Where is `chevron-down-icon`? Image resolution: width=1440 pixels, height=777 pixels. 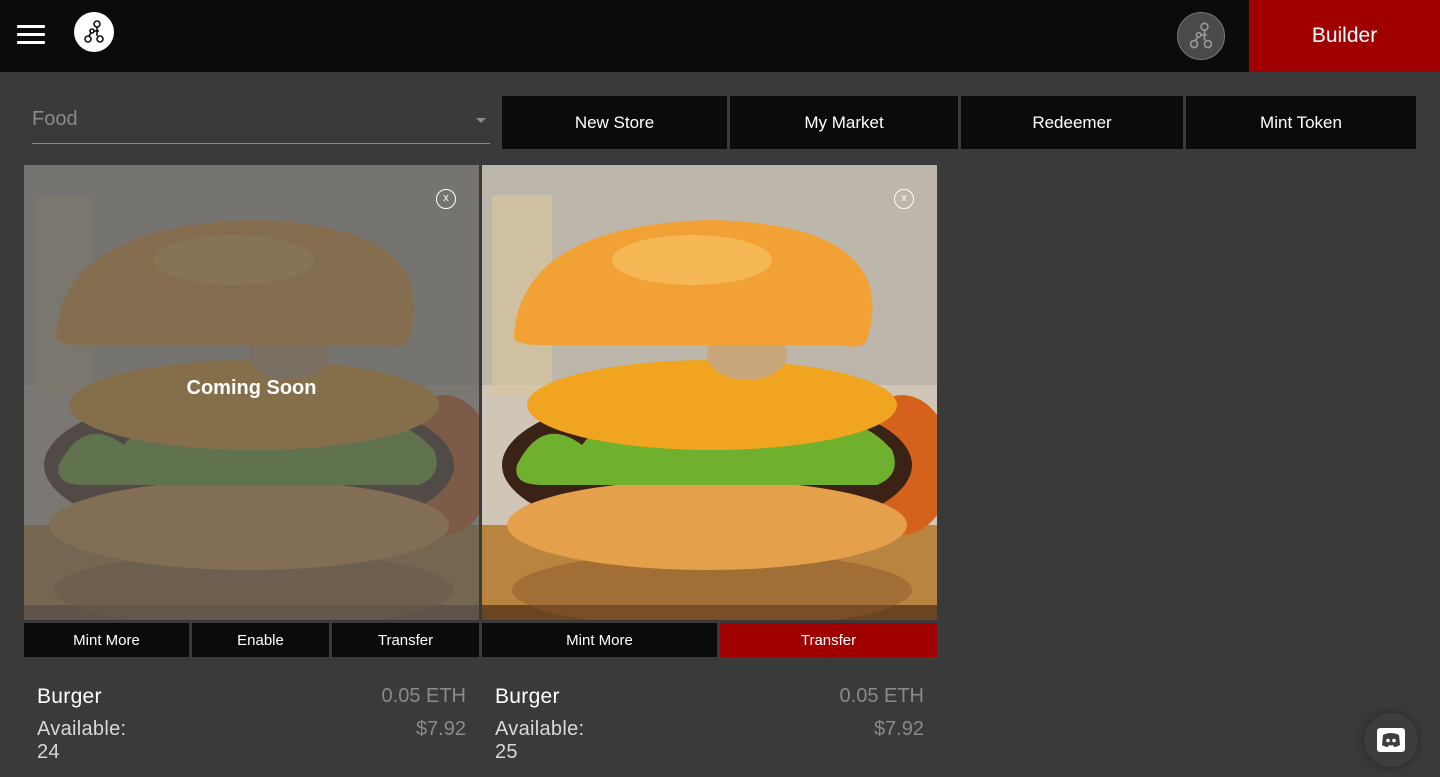 chevron-down-icon is located at coordinates (481, 120).